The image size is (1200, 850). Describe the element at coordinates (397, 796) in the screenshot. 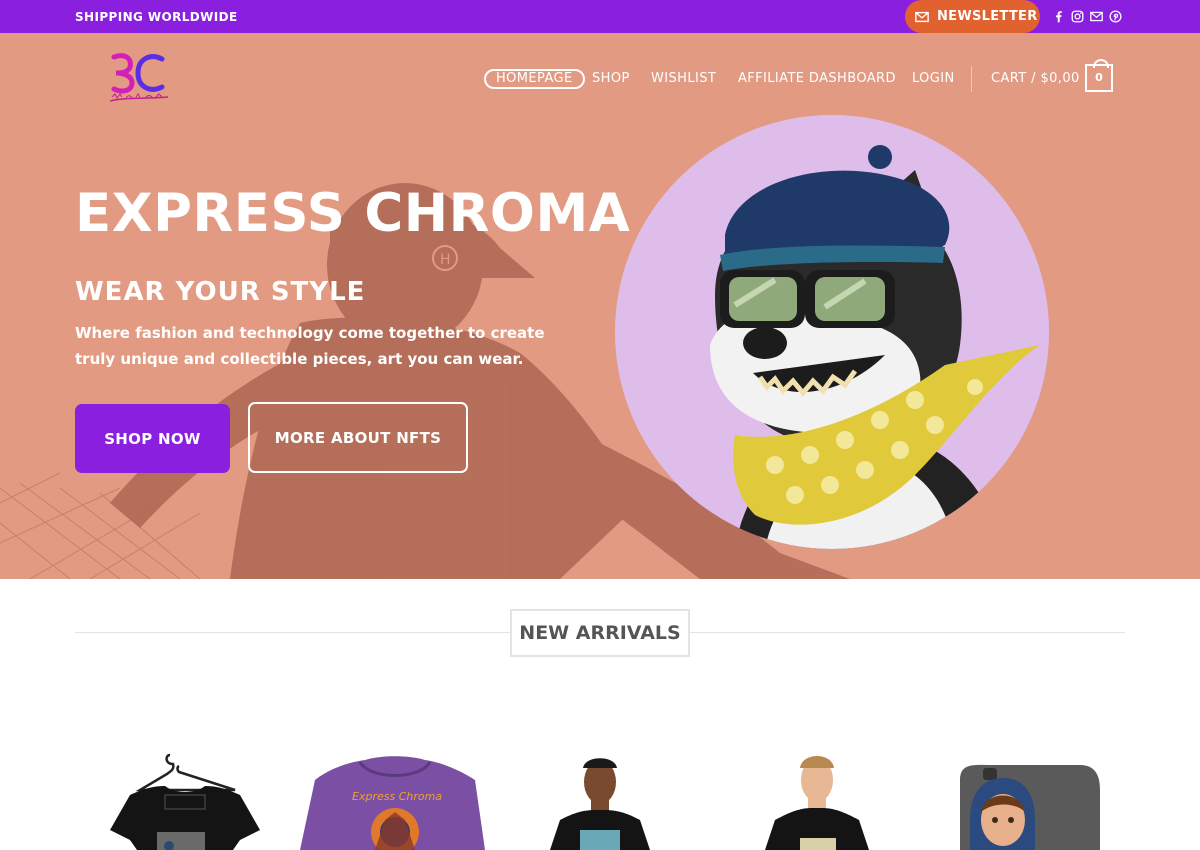

I see `svg-text: Express Chroma` at that location.